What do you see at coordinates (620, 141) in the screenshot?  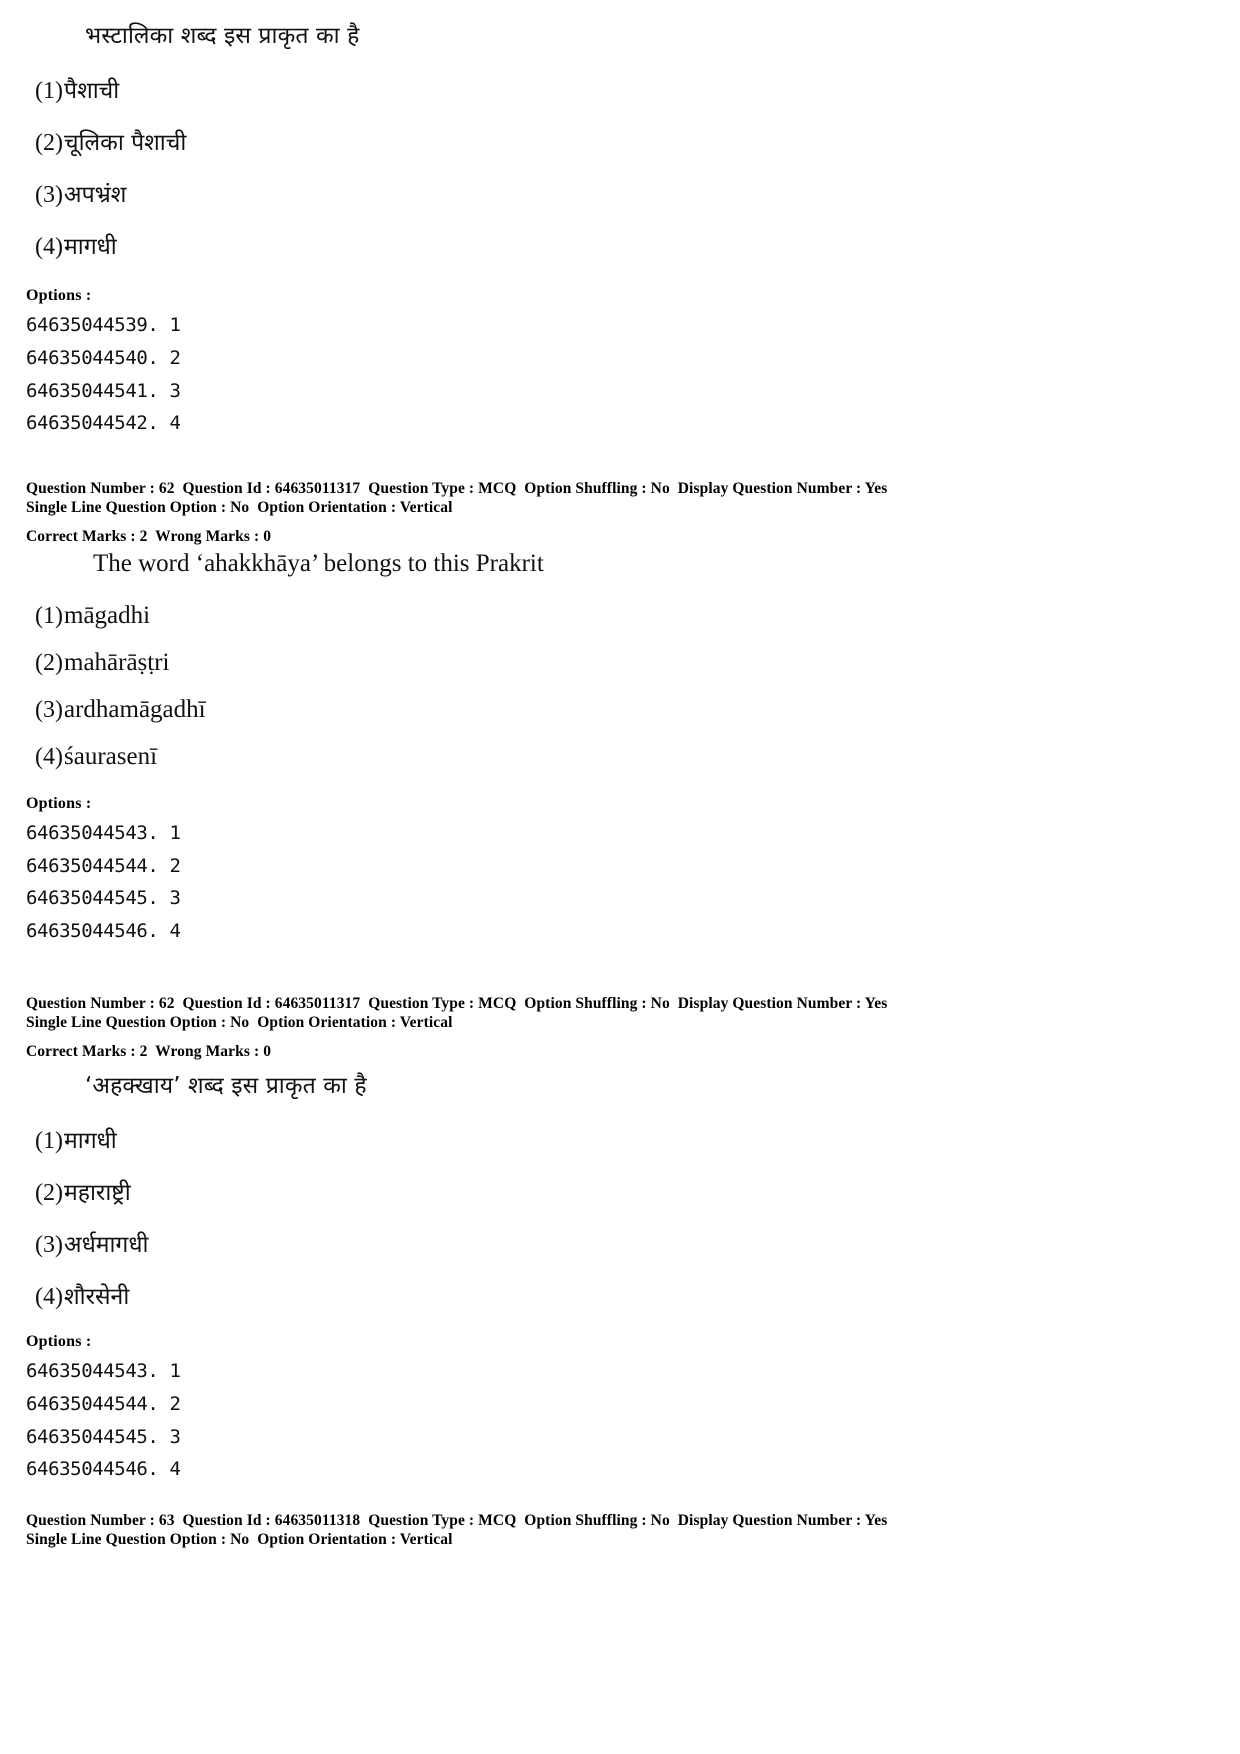 I see `answer-option: (2) चूलिका पैशाची` at bounding box center [620, 141].